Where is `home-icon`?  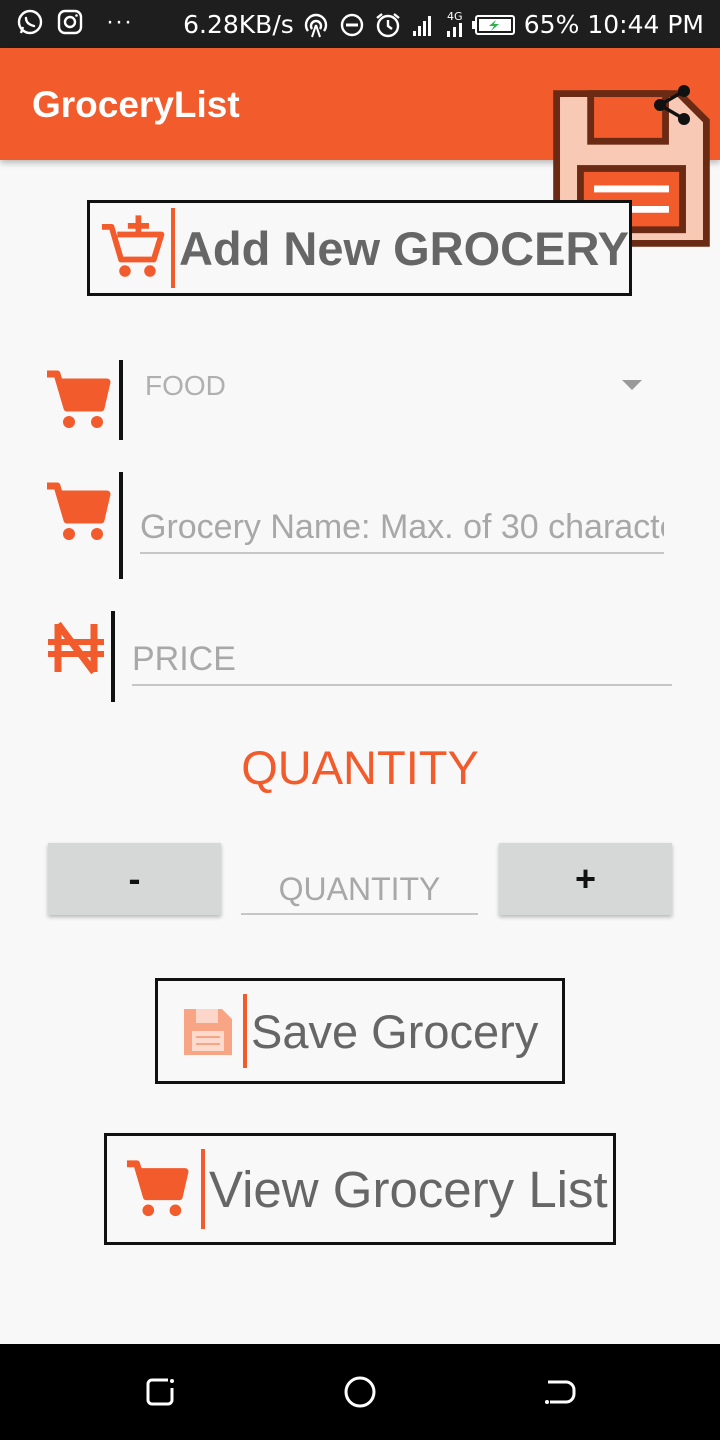 home-icon is located at coordinates (360, 1392).